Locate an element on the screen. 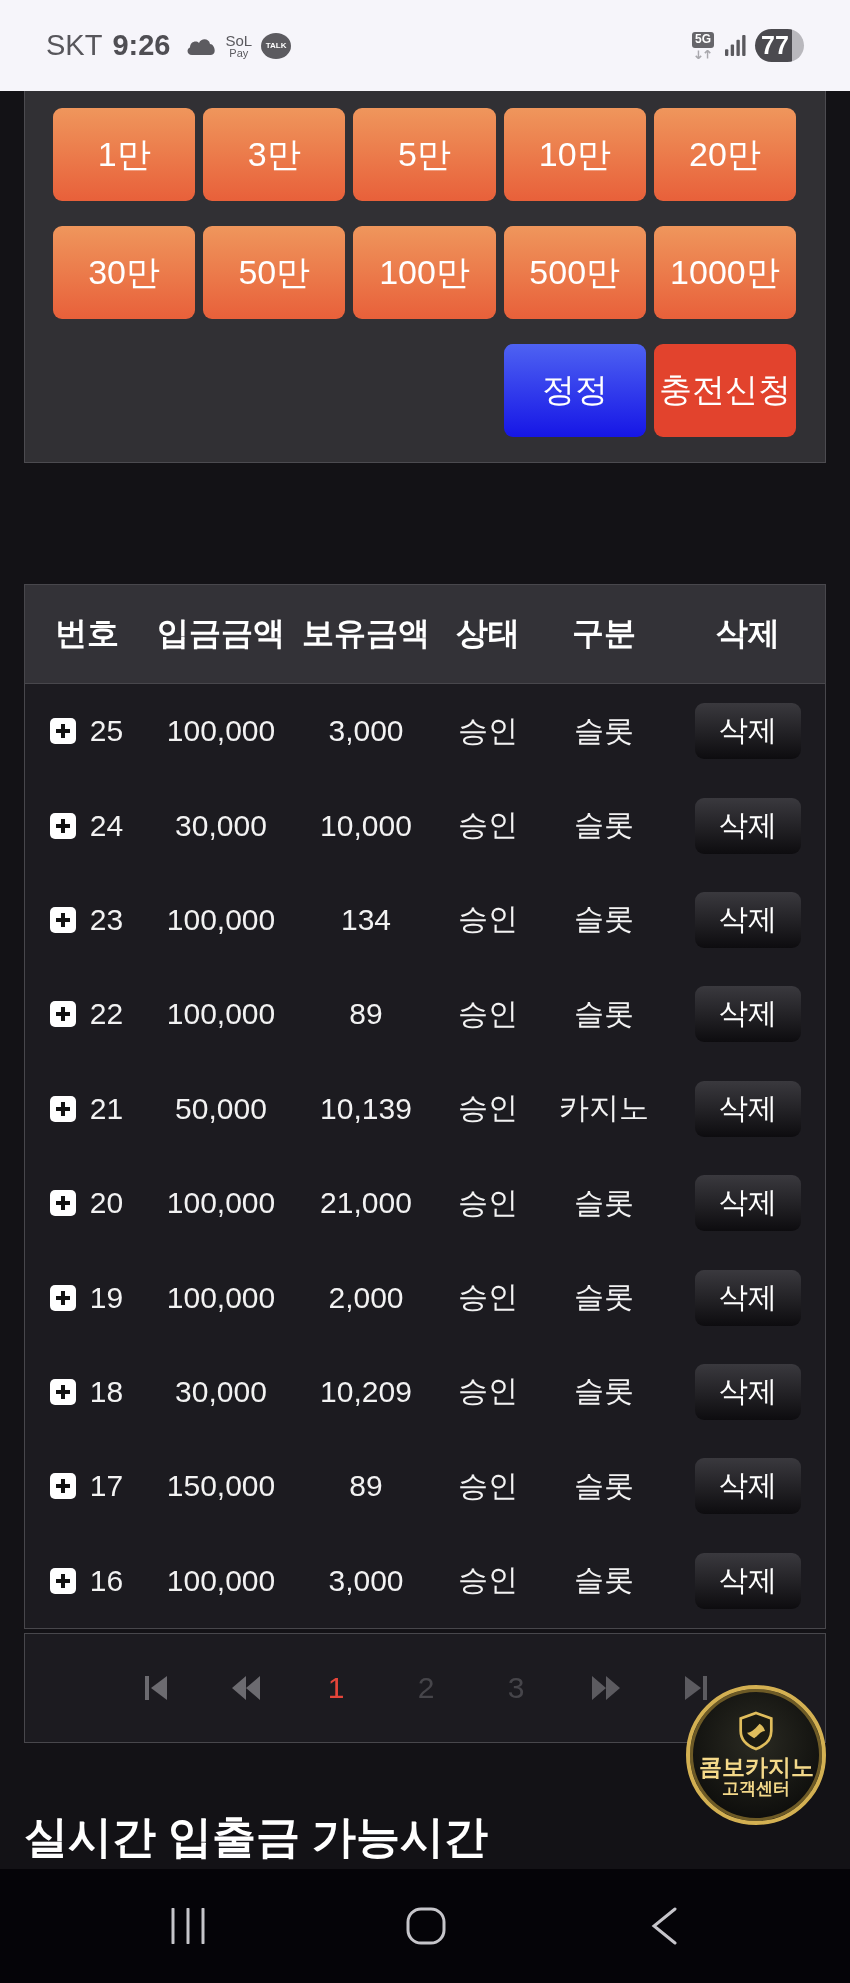  cloud-icon is located at coordinates (201, 45).